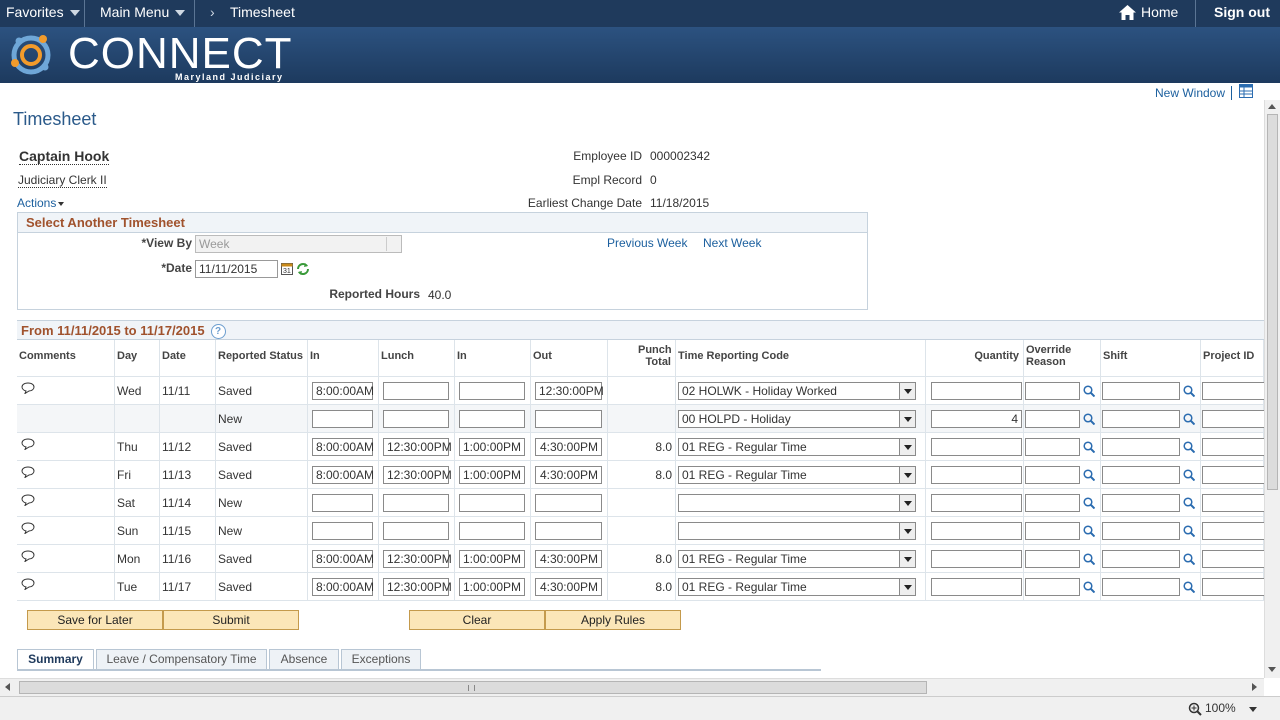  Describe the element at coordinates (236, 269) in the screenshot. I see `date-input: 11/11/2015` at that location.